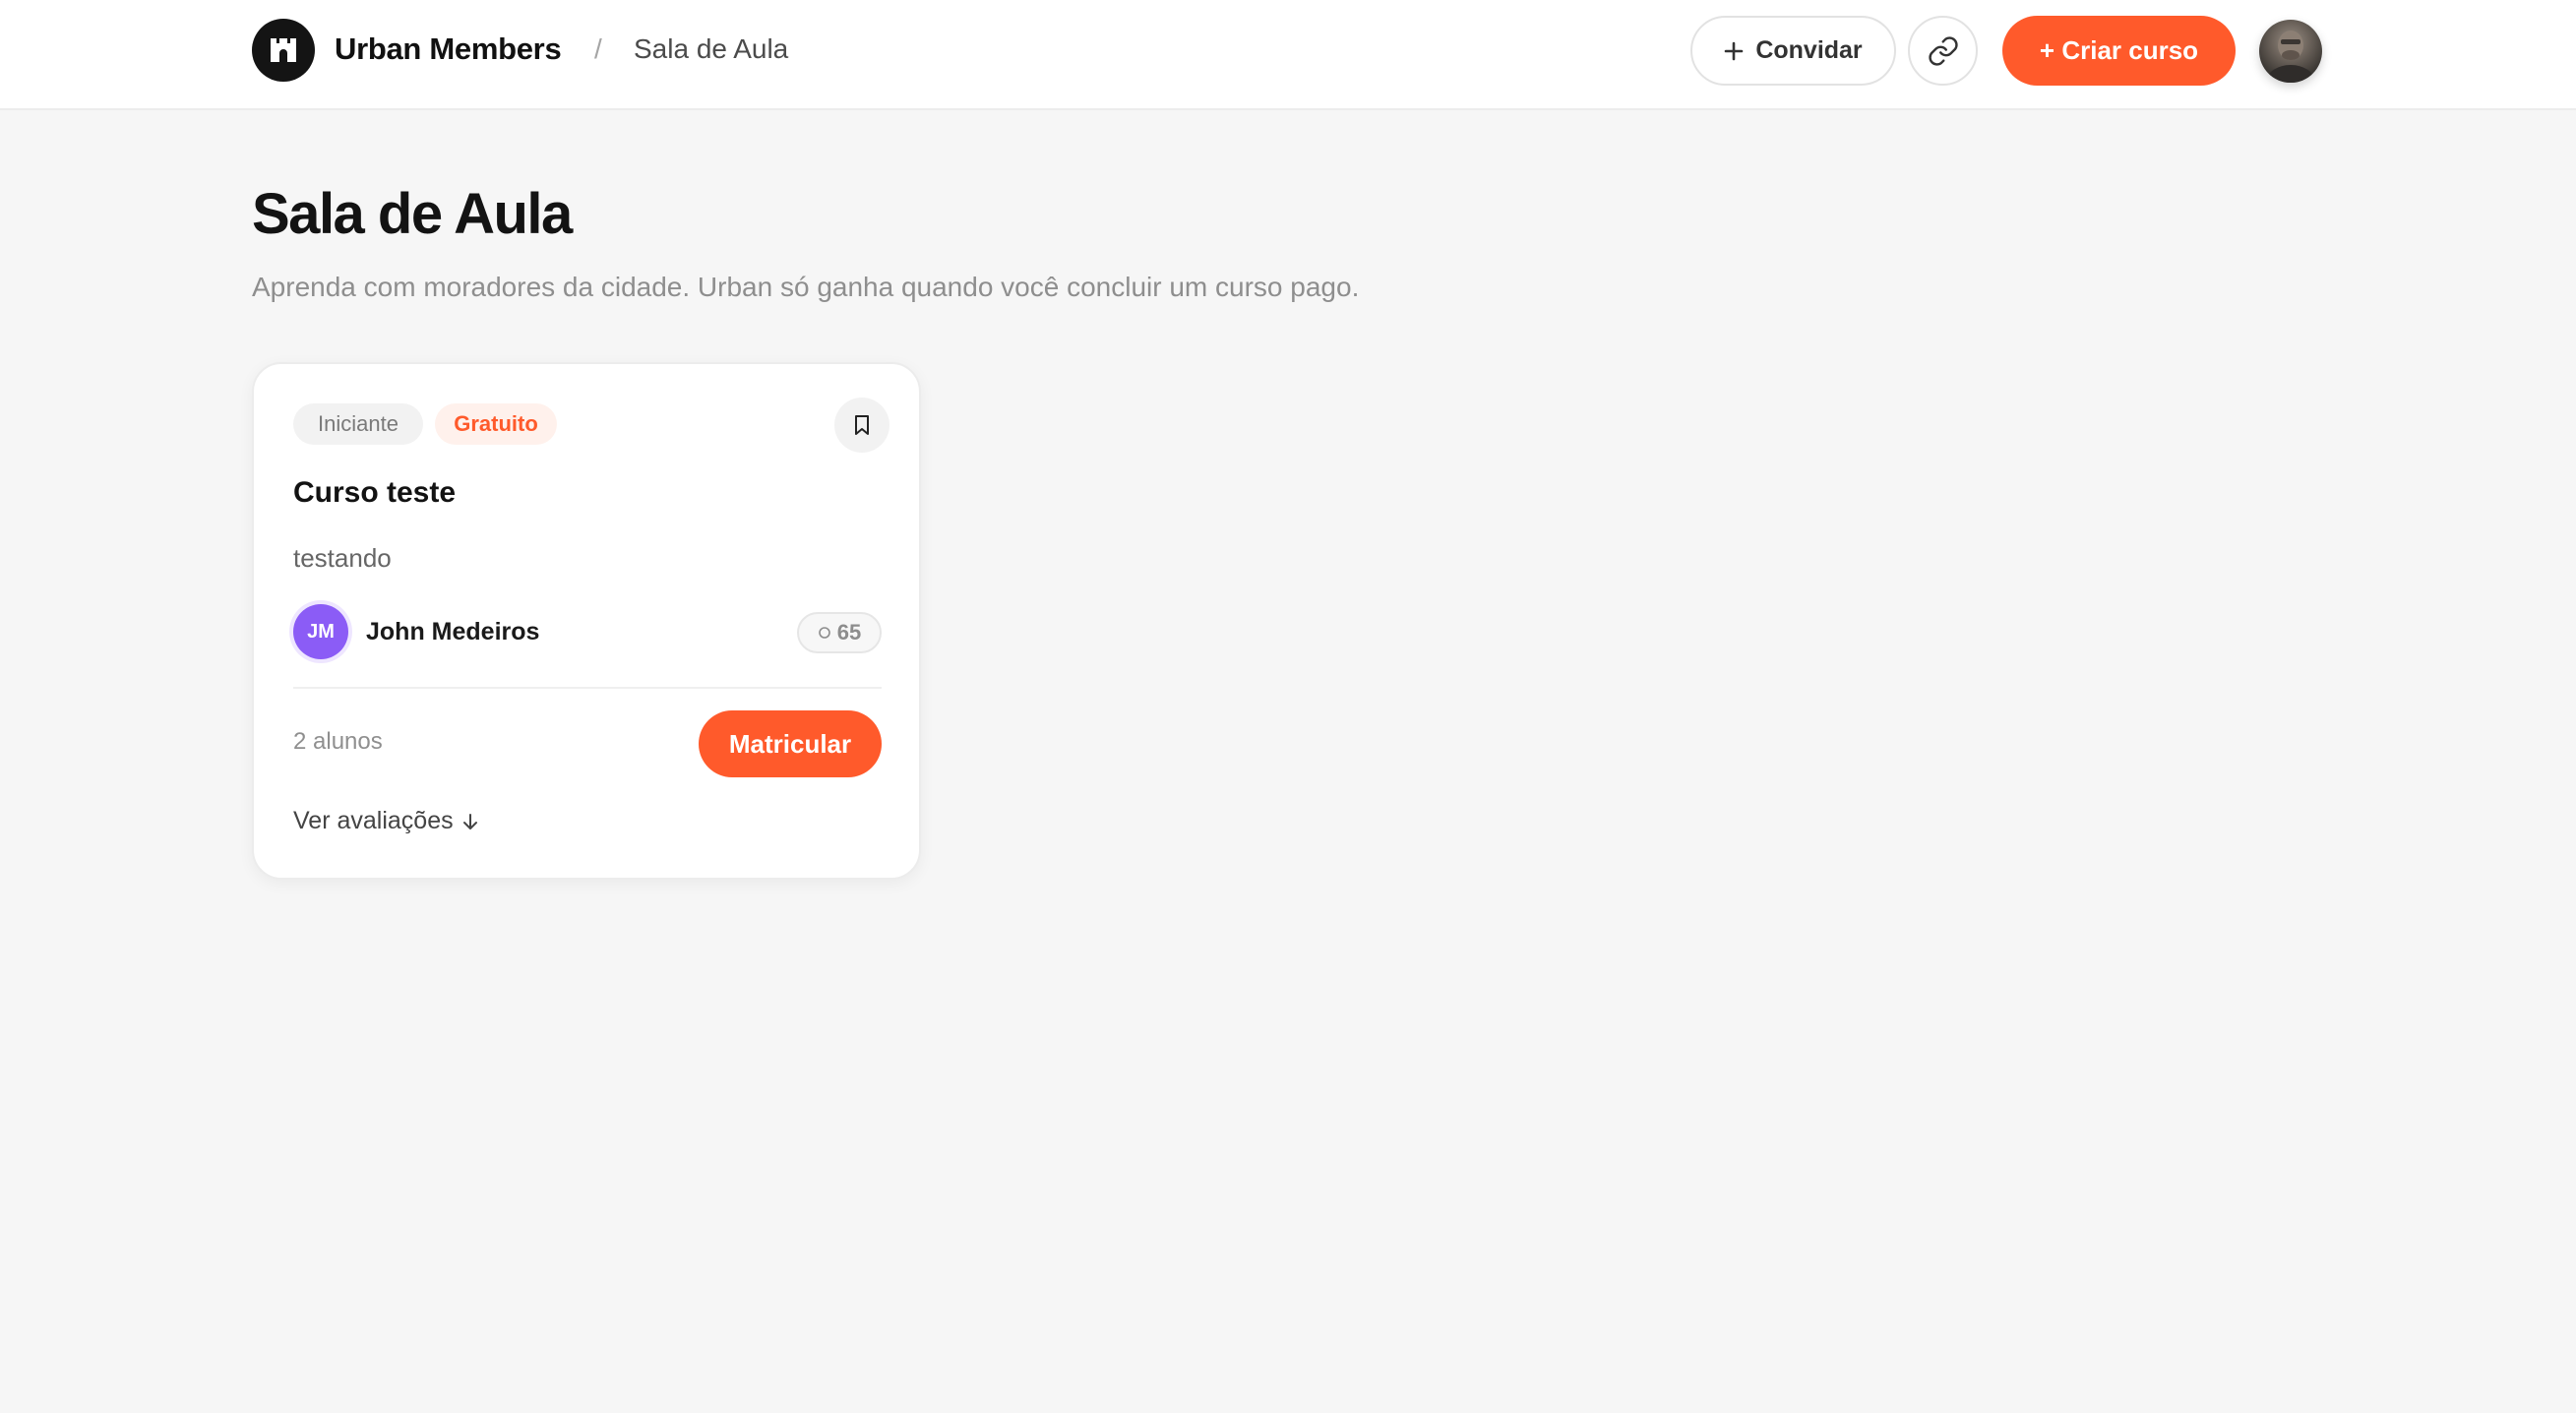 Image resolution: width=2576 pixels, height=1413 pixels. Describe the element at coordinates (824, 633) in the screenshot. I see `coin-icon` at that location.